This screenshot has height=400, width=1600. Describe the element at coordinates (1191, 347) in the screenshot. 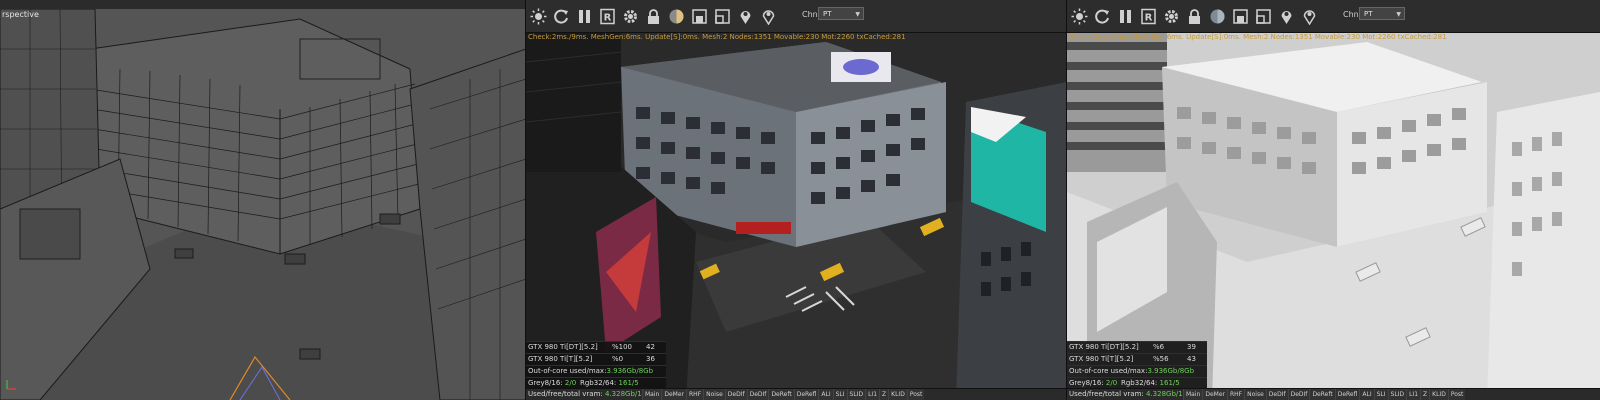

I see `gpu-temp: 39` at that location.